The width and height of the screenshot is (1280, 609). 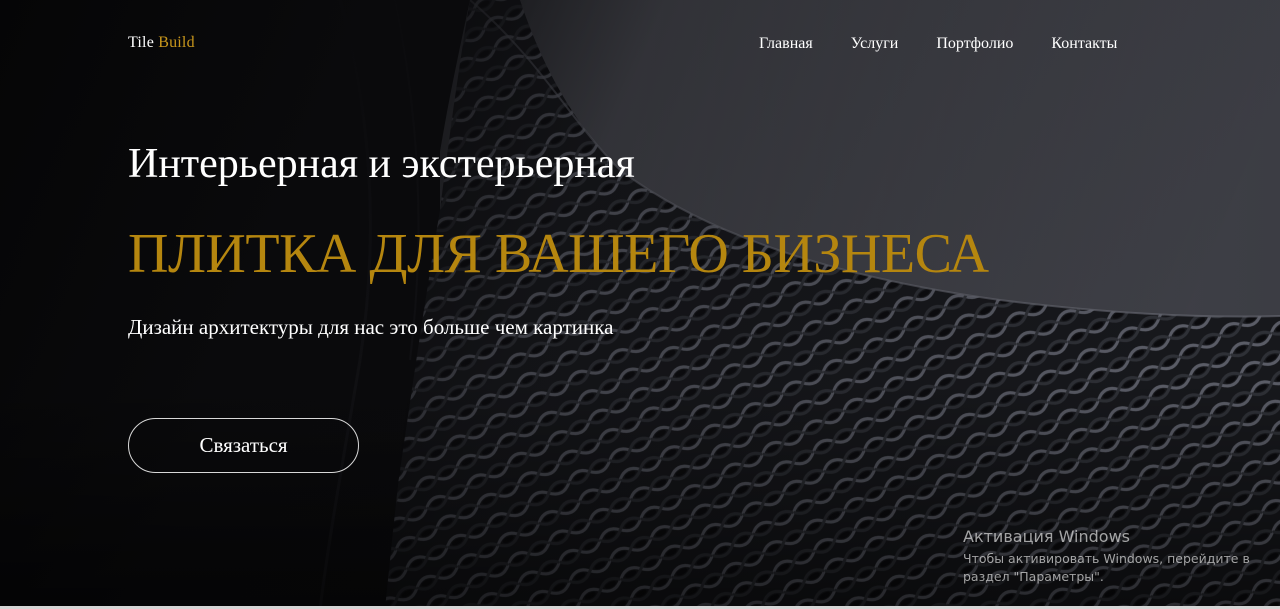 I want to click on contact-button: Связаться, so click(x=243, y=445).